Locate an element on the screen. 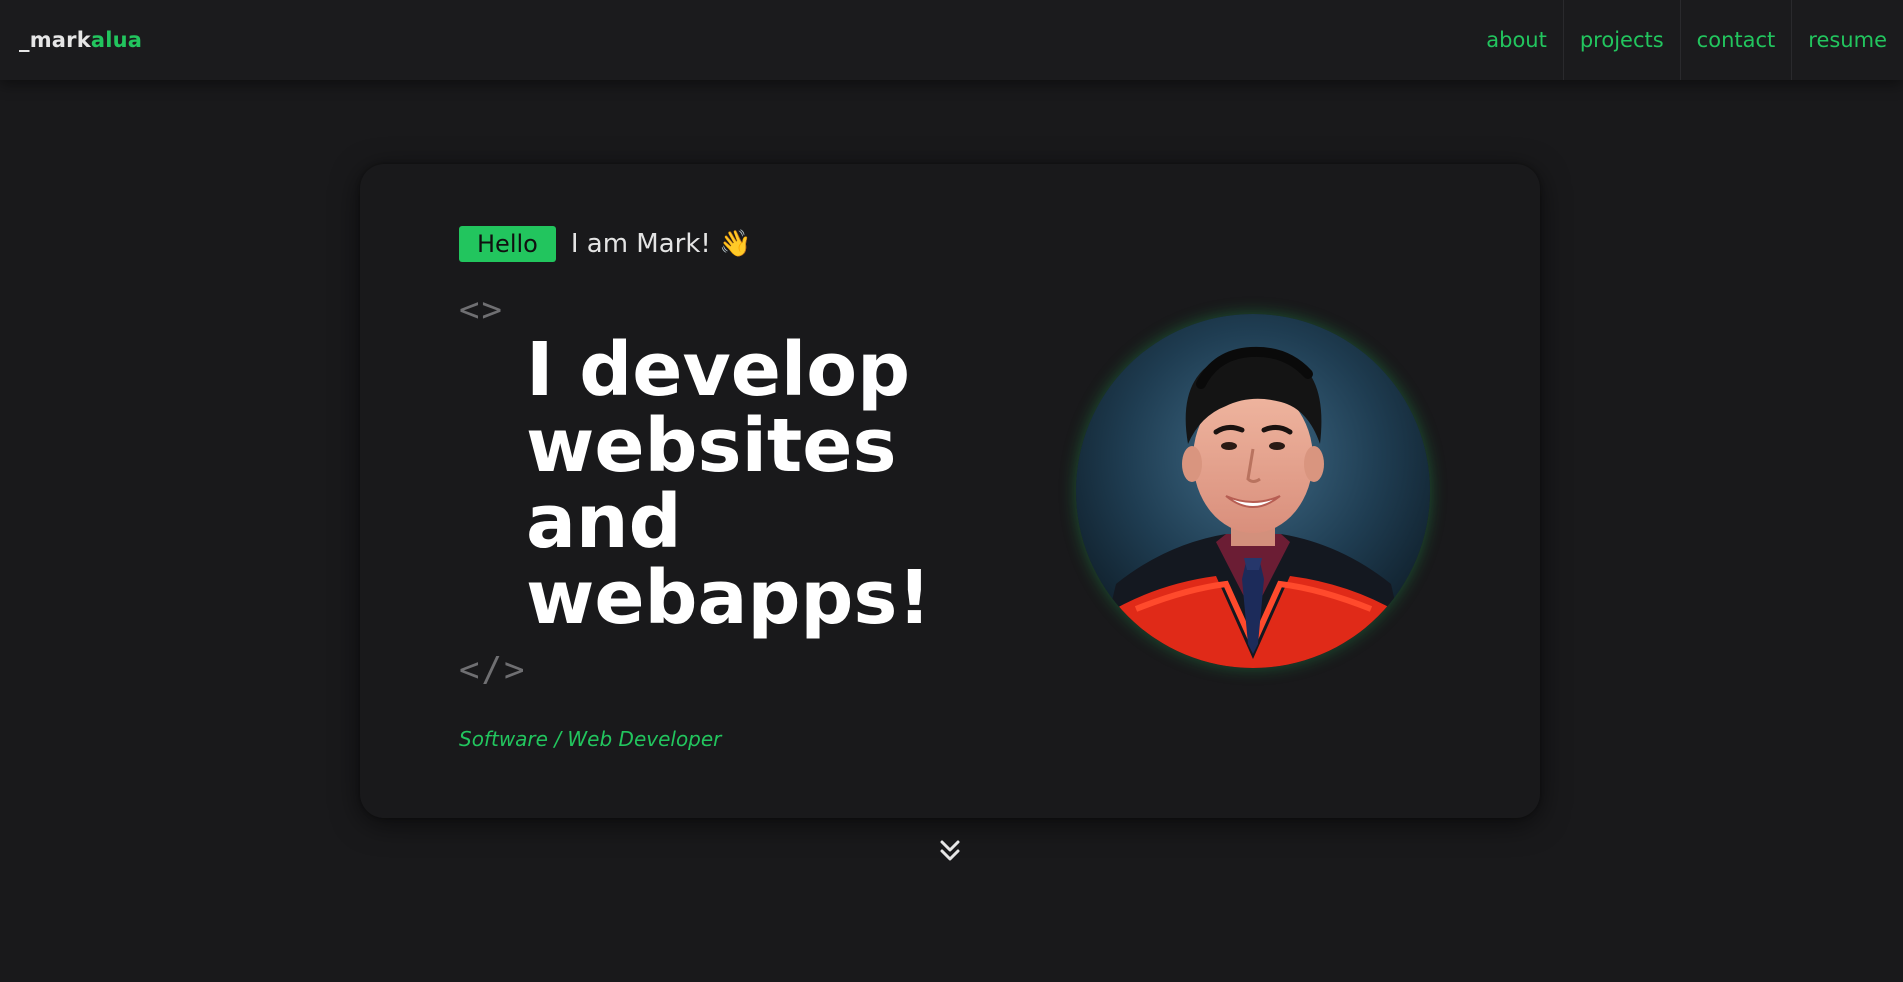 The image size is (1903, 982). role-subtitle: Software / Web Developer is located at coordinates (590, 739).